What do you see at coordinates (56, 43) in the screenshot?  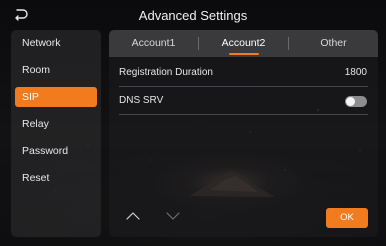 I see `sidebar-item-network: Network` at bounding box center [56, 43].